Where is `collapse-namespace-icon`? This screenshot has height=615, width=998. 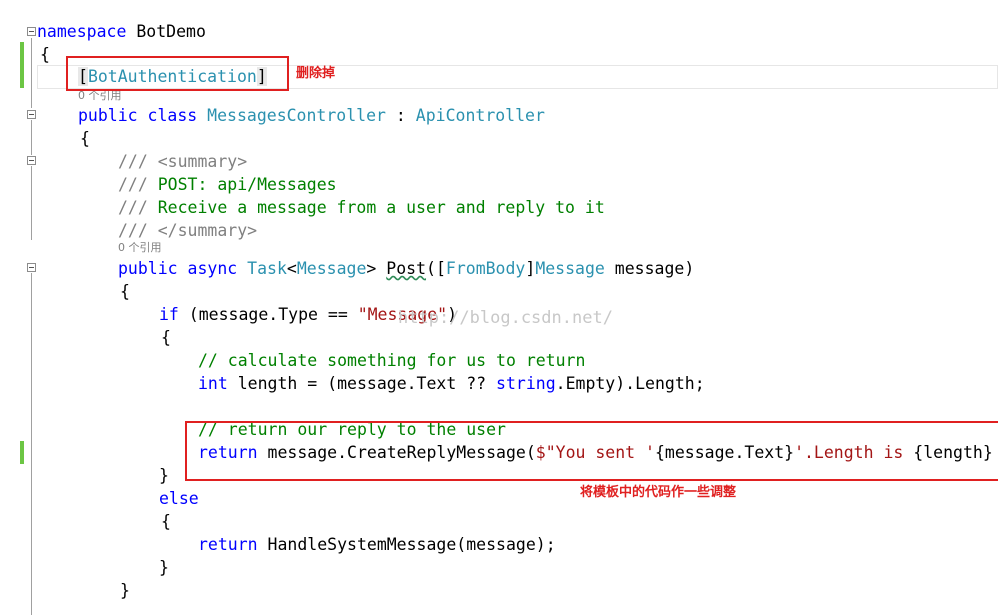
collapse-namespace-icon is located at coordinates (31, 31).